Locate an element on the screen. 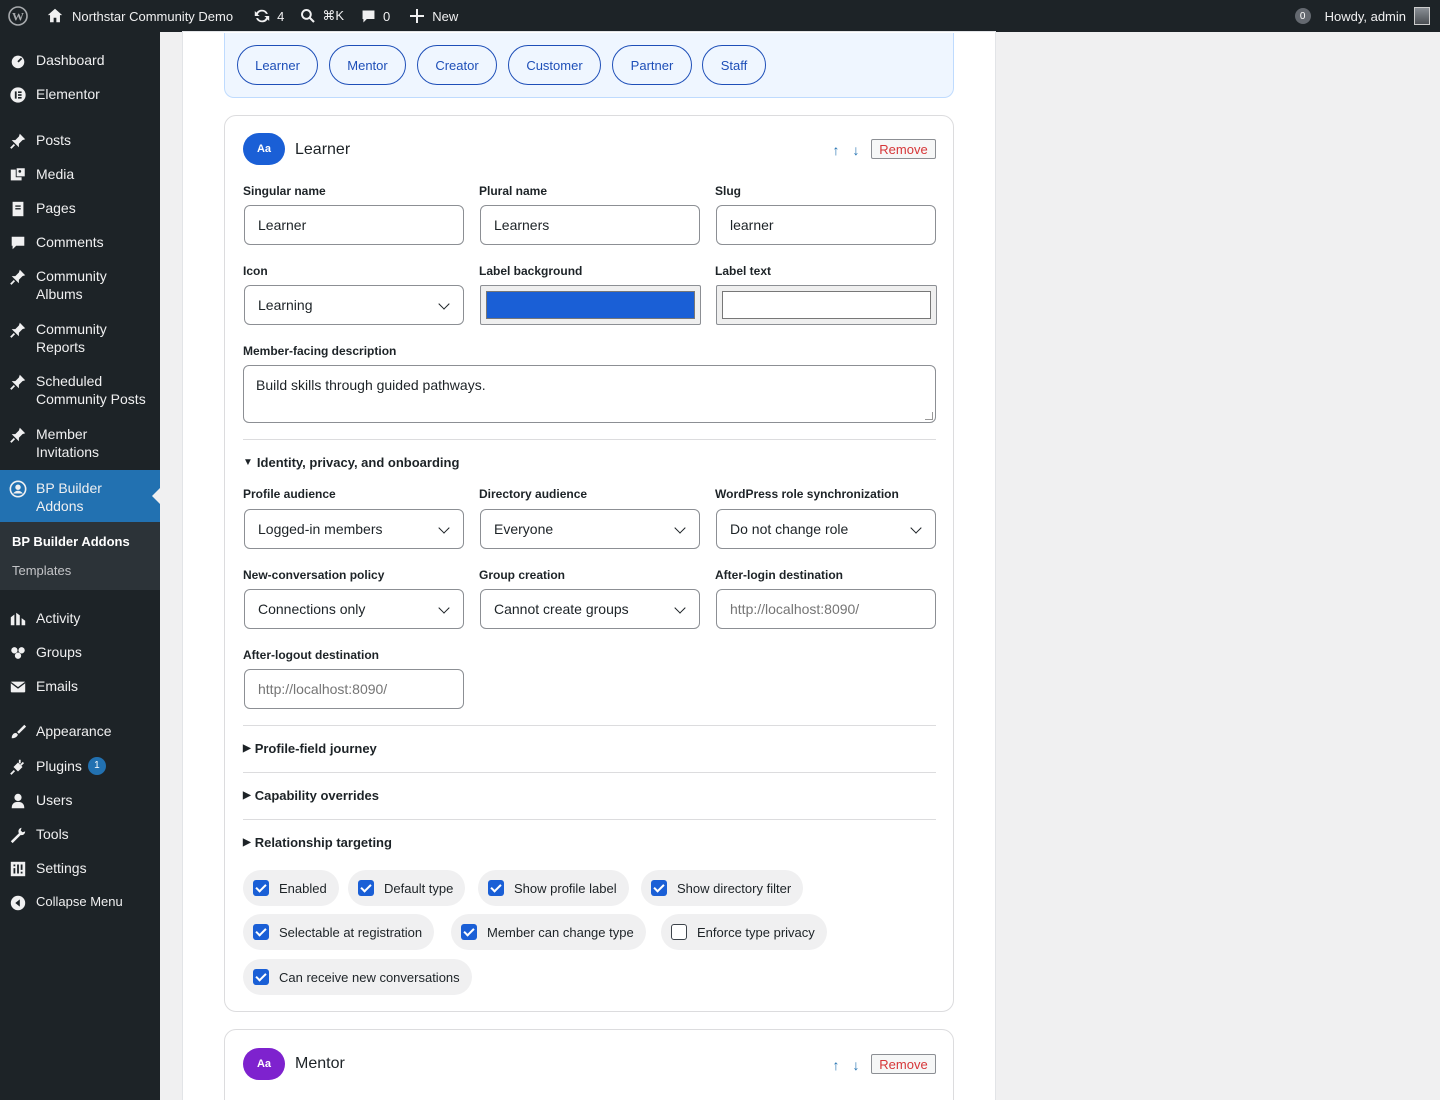 Image resolution: width=1440 pixels, height=1100 pixels. enforce-type-privacy-checkbox: Enforce type privacy is located at coordinates (744, 932).